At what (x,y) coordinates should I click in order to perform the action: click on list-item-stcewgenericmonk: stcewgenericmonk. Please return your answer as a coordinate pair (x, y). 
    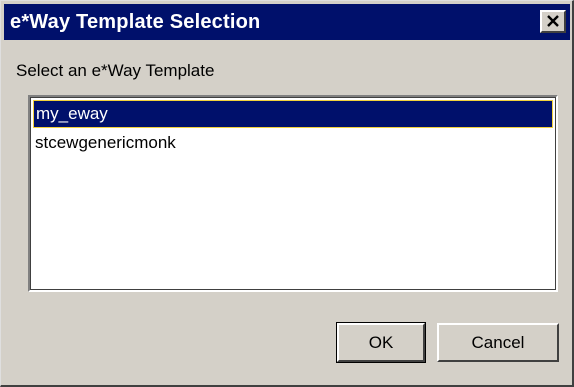
    Looking at the image, I should click on (293, 144).